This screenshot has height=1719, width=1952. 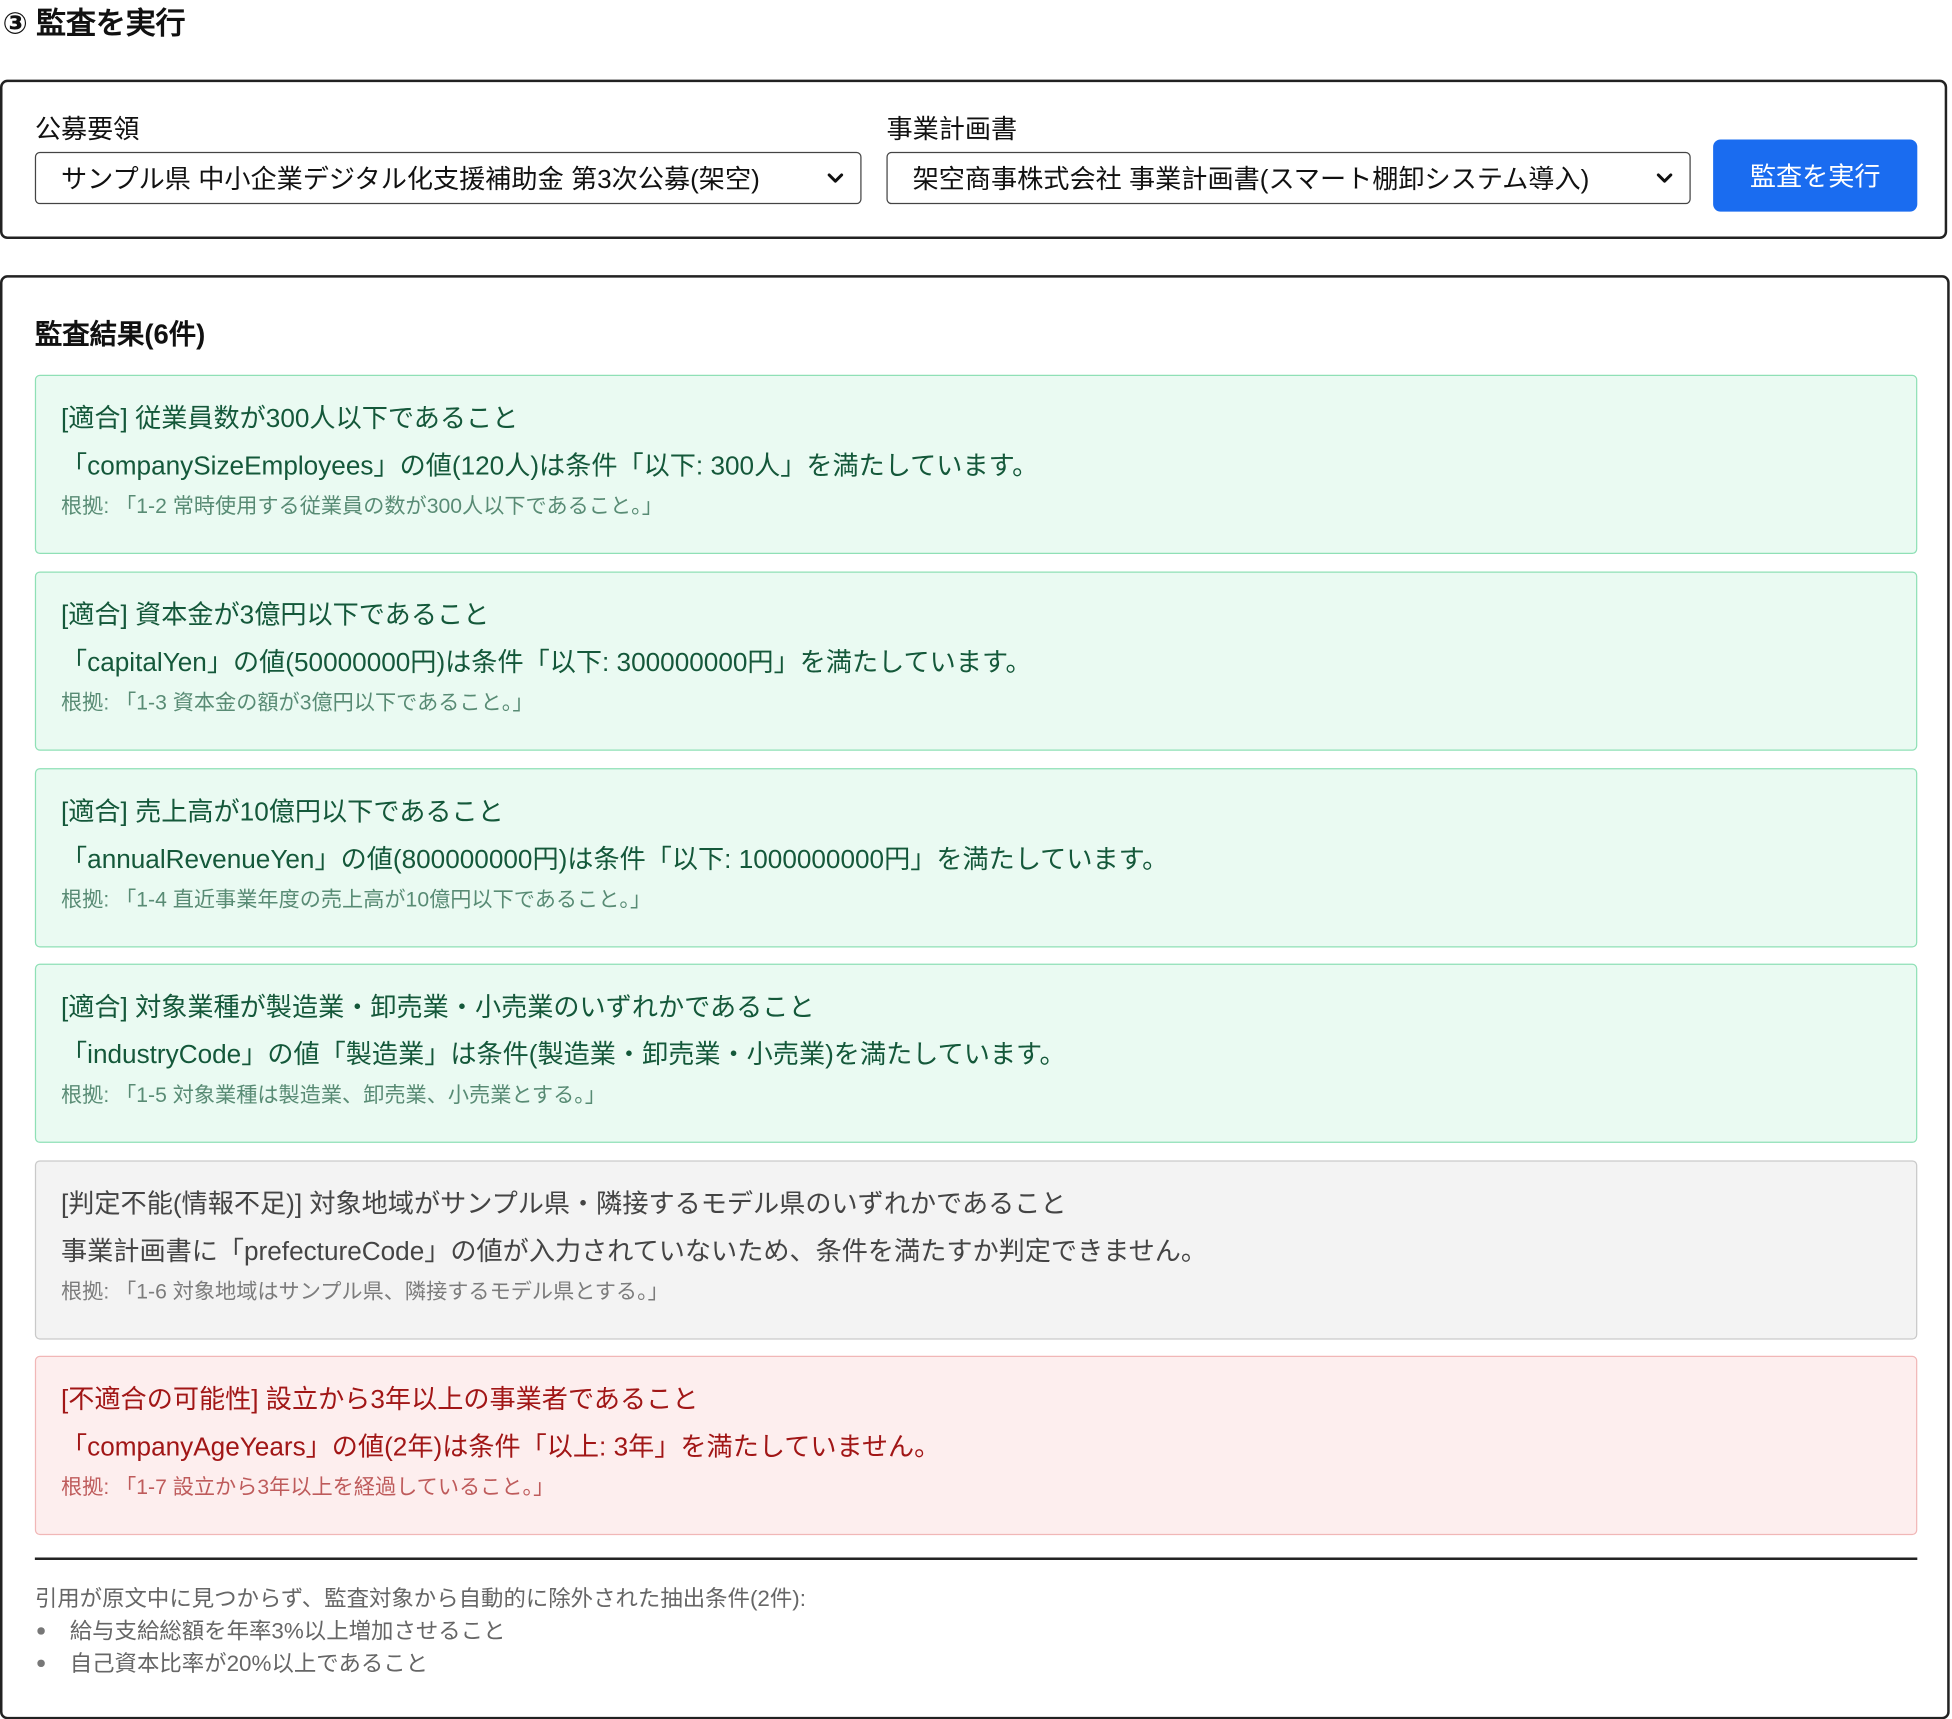 What do you see at coordinates (1815, 175) in the screenshot?
I see `run-audit-button: 監査を実行` at bounding box center [1815, 175].